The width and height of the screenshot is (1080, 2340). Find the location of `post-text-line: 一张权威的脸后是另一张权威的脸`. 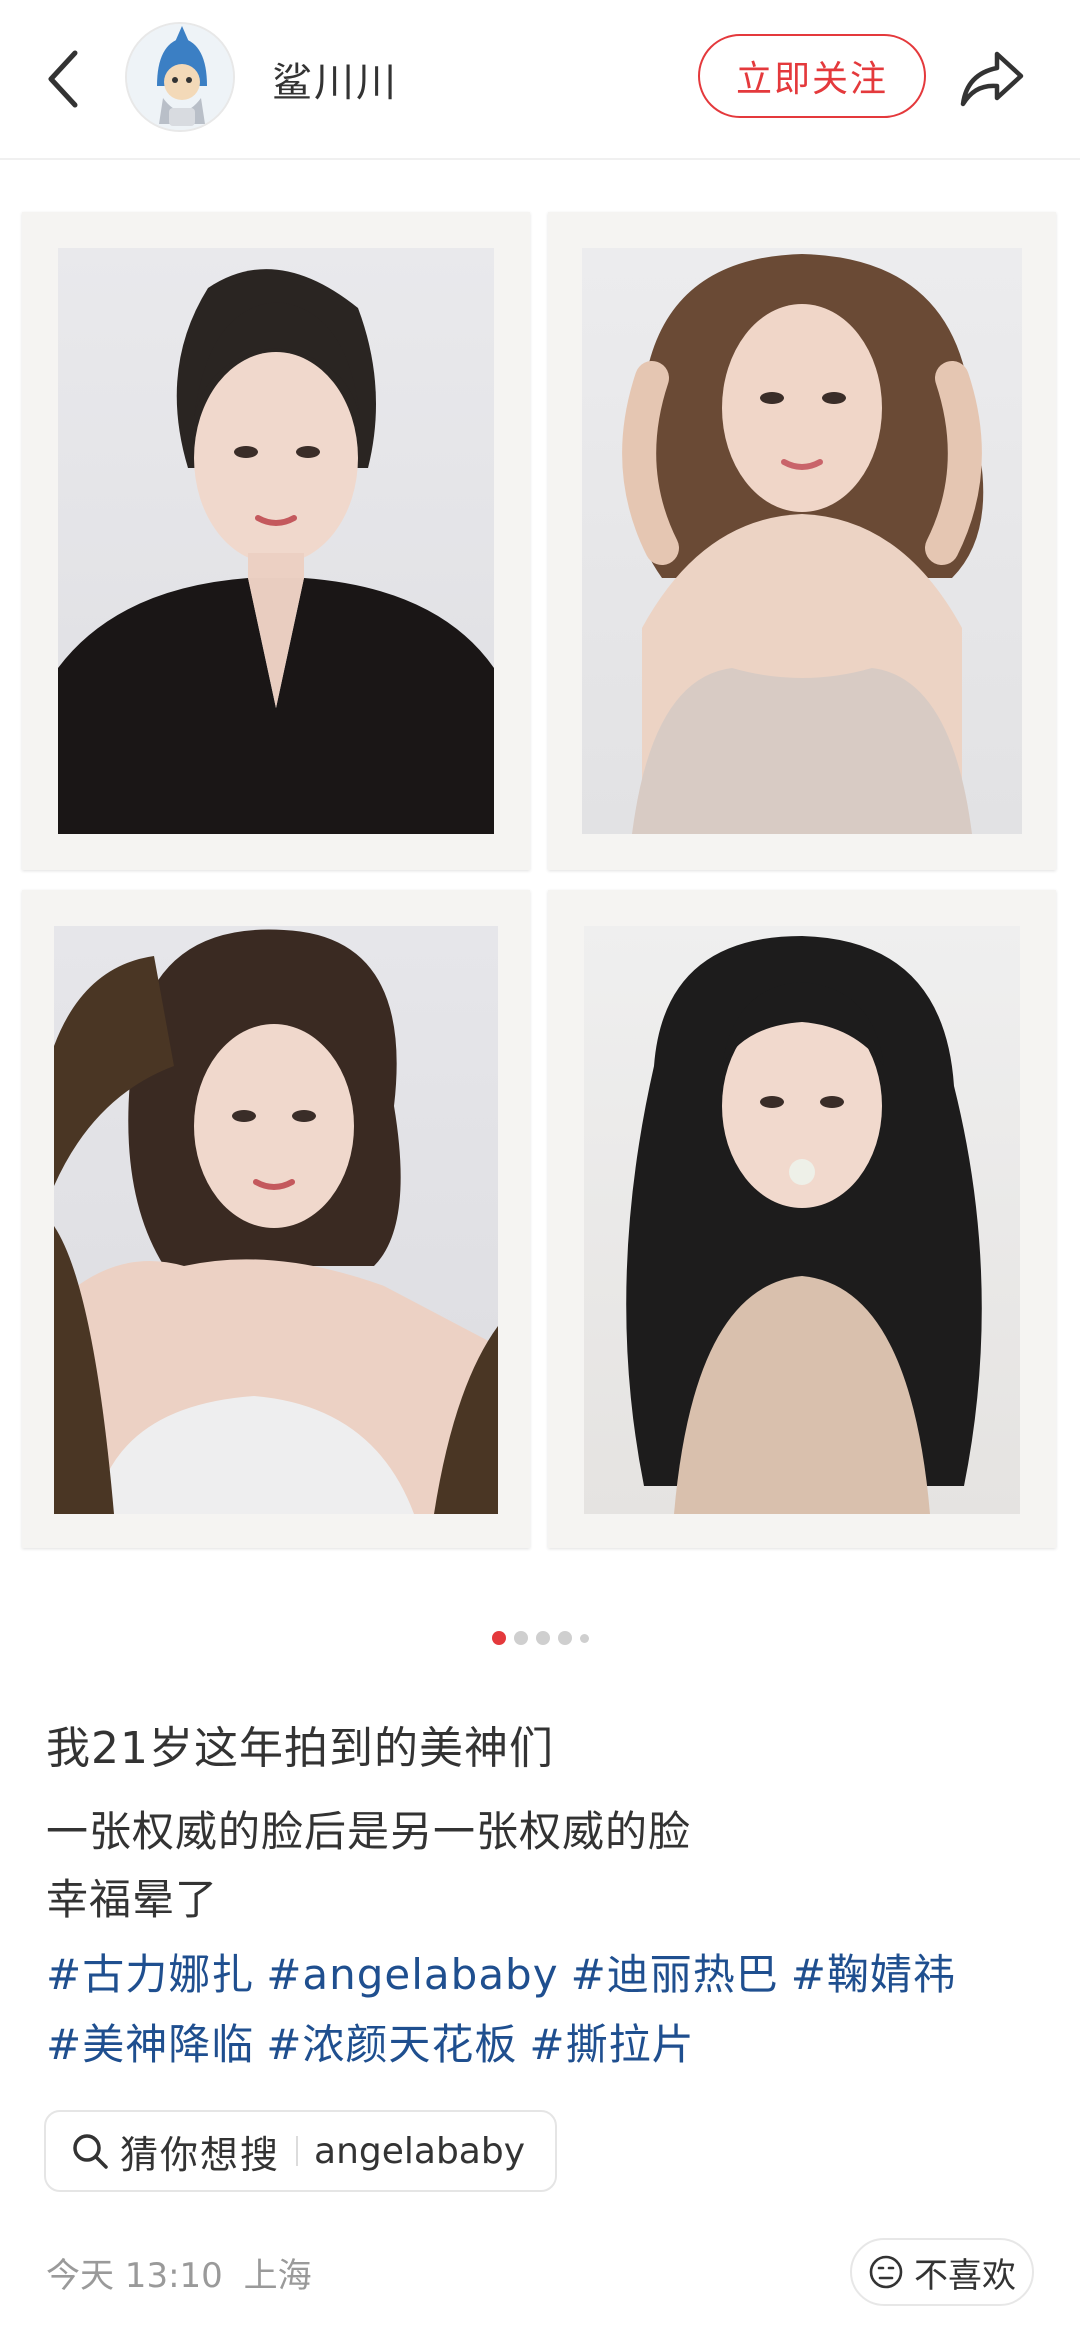

post-text-line: 一张权威的脸后是另一张权威的脸 is located at coordinates (369, 1831).